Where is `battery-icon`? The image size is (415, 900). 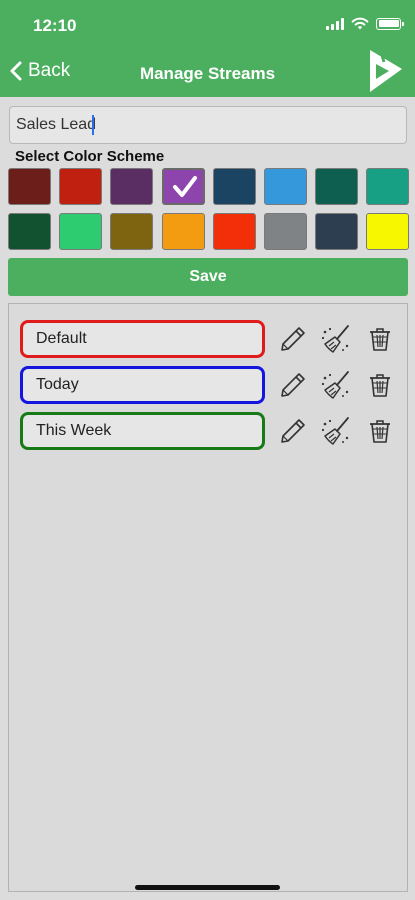 battery-icon is located at coordinates (390, 23).